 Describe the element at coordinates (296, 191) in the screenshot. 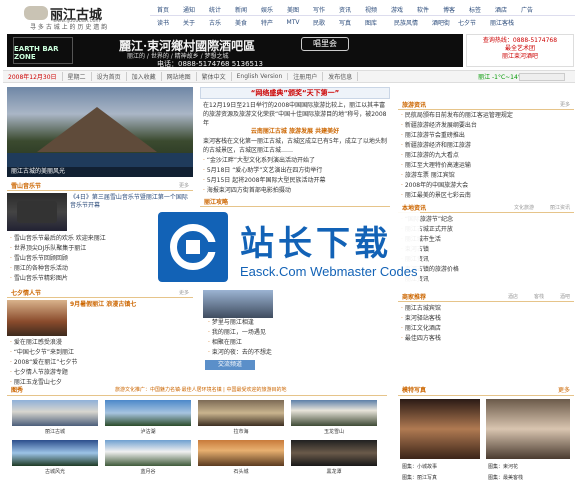

I see `list-item: 海报束河四方街首部电影拍摄动` at that location.